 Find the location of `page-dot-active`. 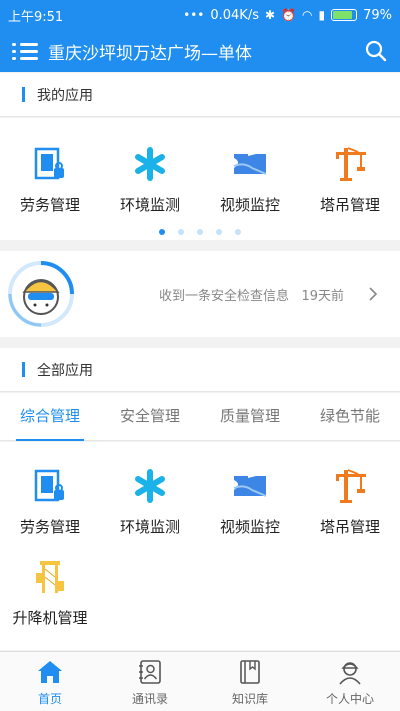

page-dot-active is located at coordinates (162, 232).